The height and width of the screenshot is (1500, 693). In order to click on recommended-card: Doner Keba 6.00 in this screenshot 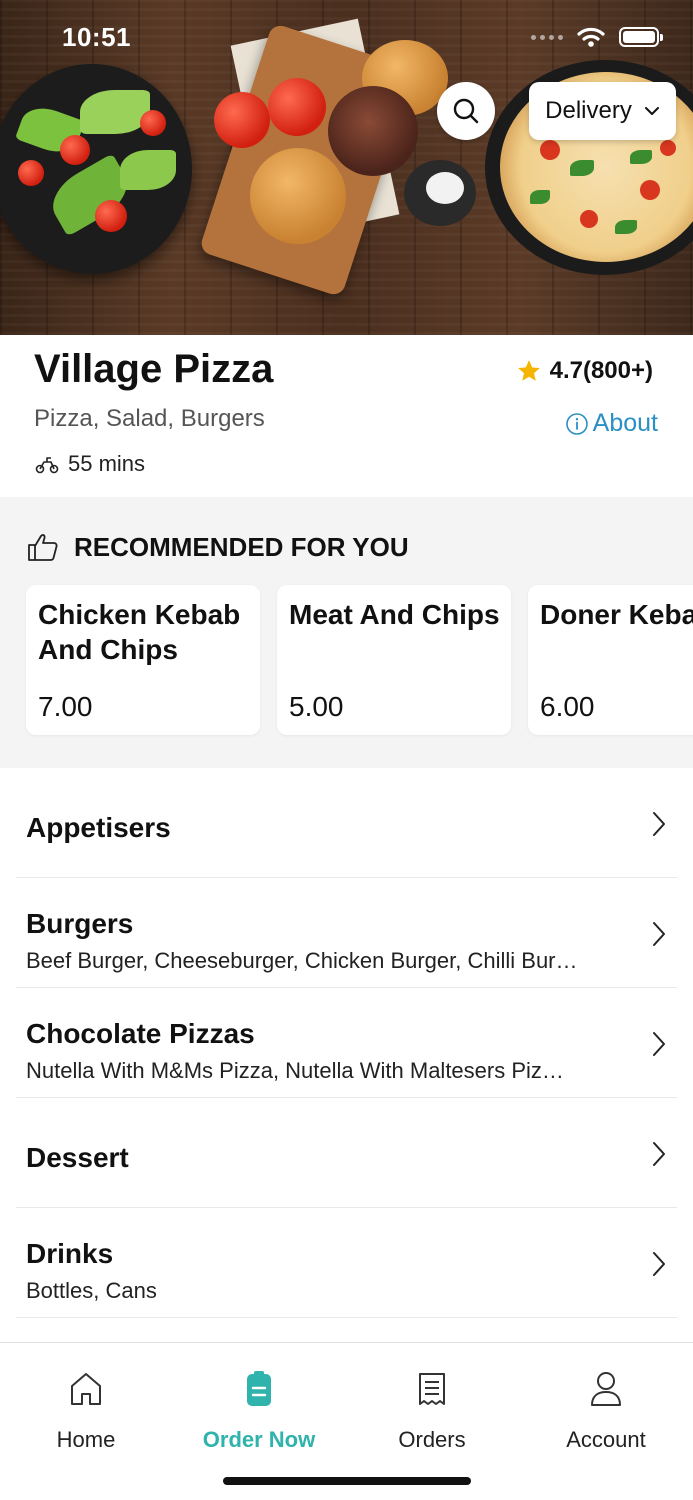, I will do `click(610, 660)`.